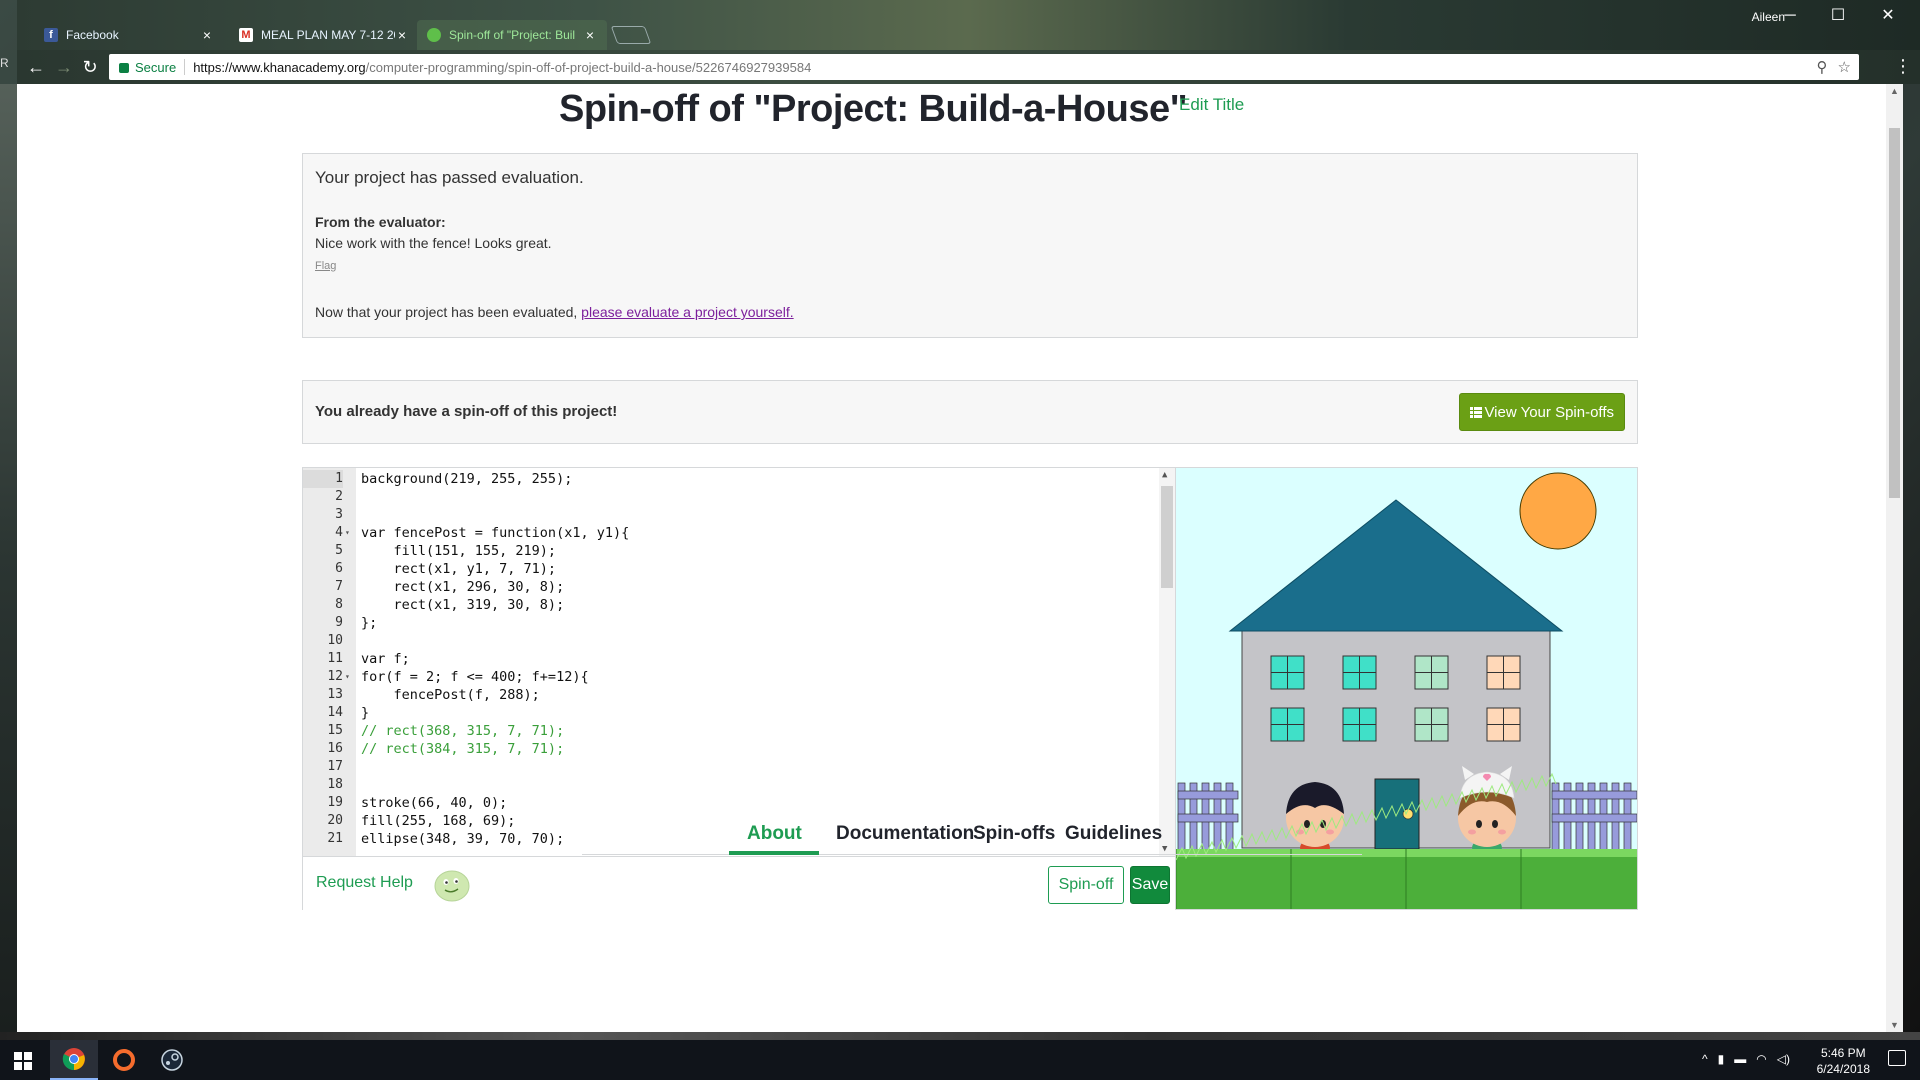  I want to click on maximize-button: ☐, so click(1838, 16).